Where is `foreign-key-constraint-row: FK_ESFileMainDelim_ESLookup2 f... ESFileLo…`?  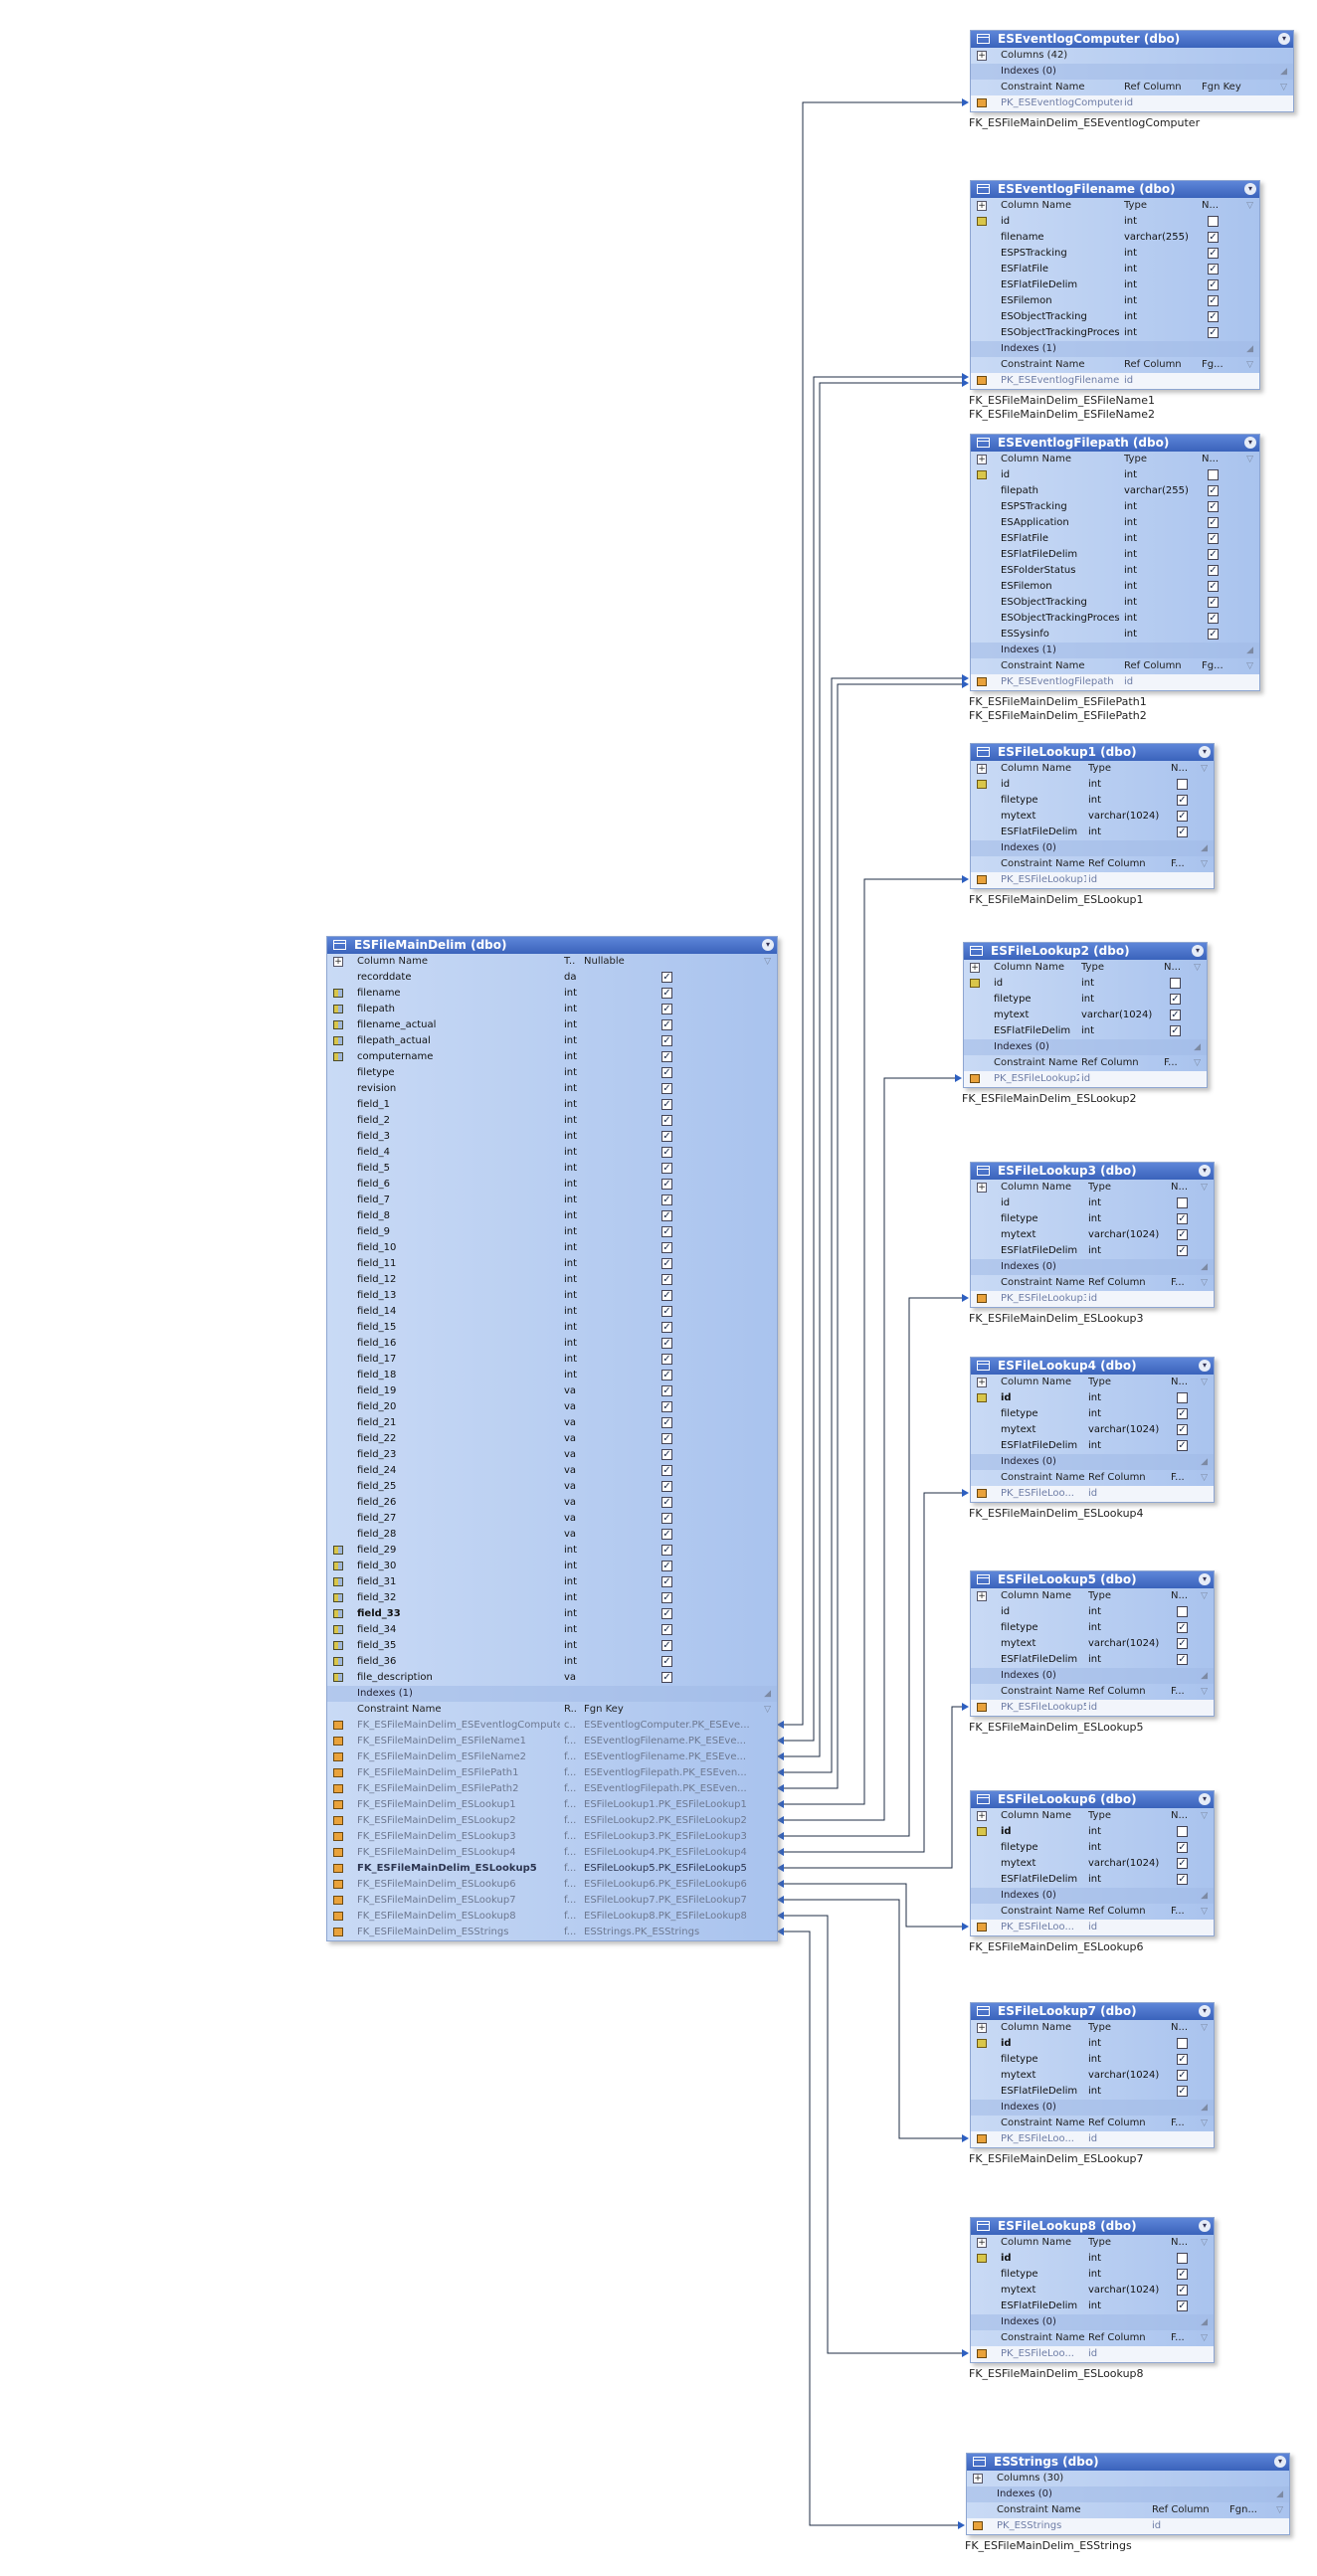
foreign-key-constraint-row: FK_ESFileMainDelim_ESLookup2 f... ESFileLo… is located at coordinates (552, 1821).